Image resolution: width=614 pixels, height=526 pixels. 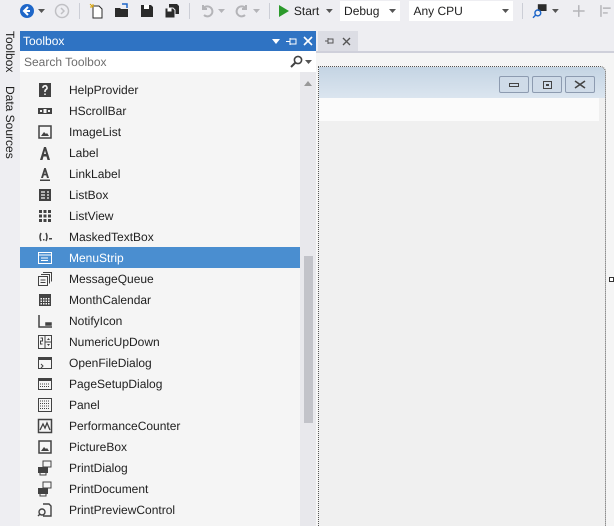 I want to click on scrollbar, so click(x=308, y=299).